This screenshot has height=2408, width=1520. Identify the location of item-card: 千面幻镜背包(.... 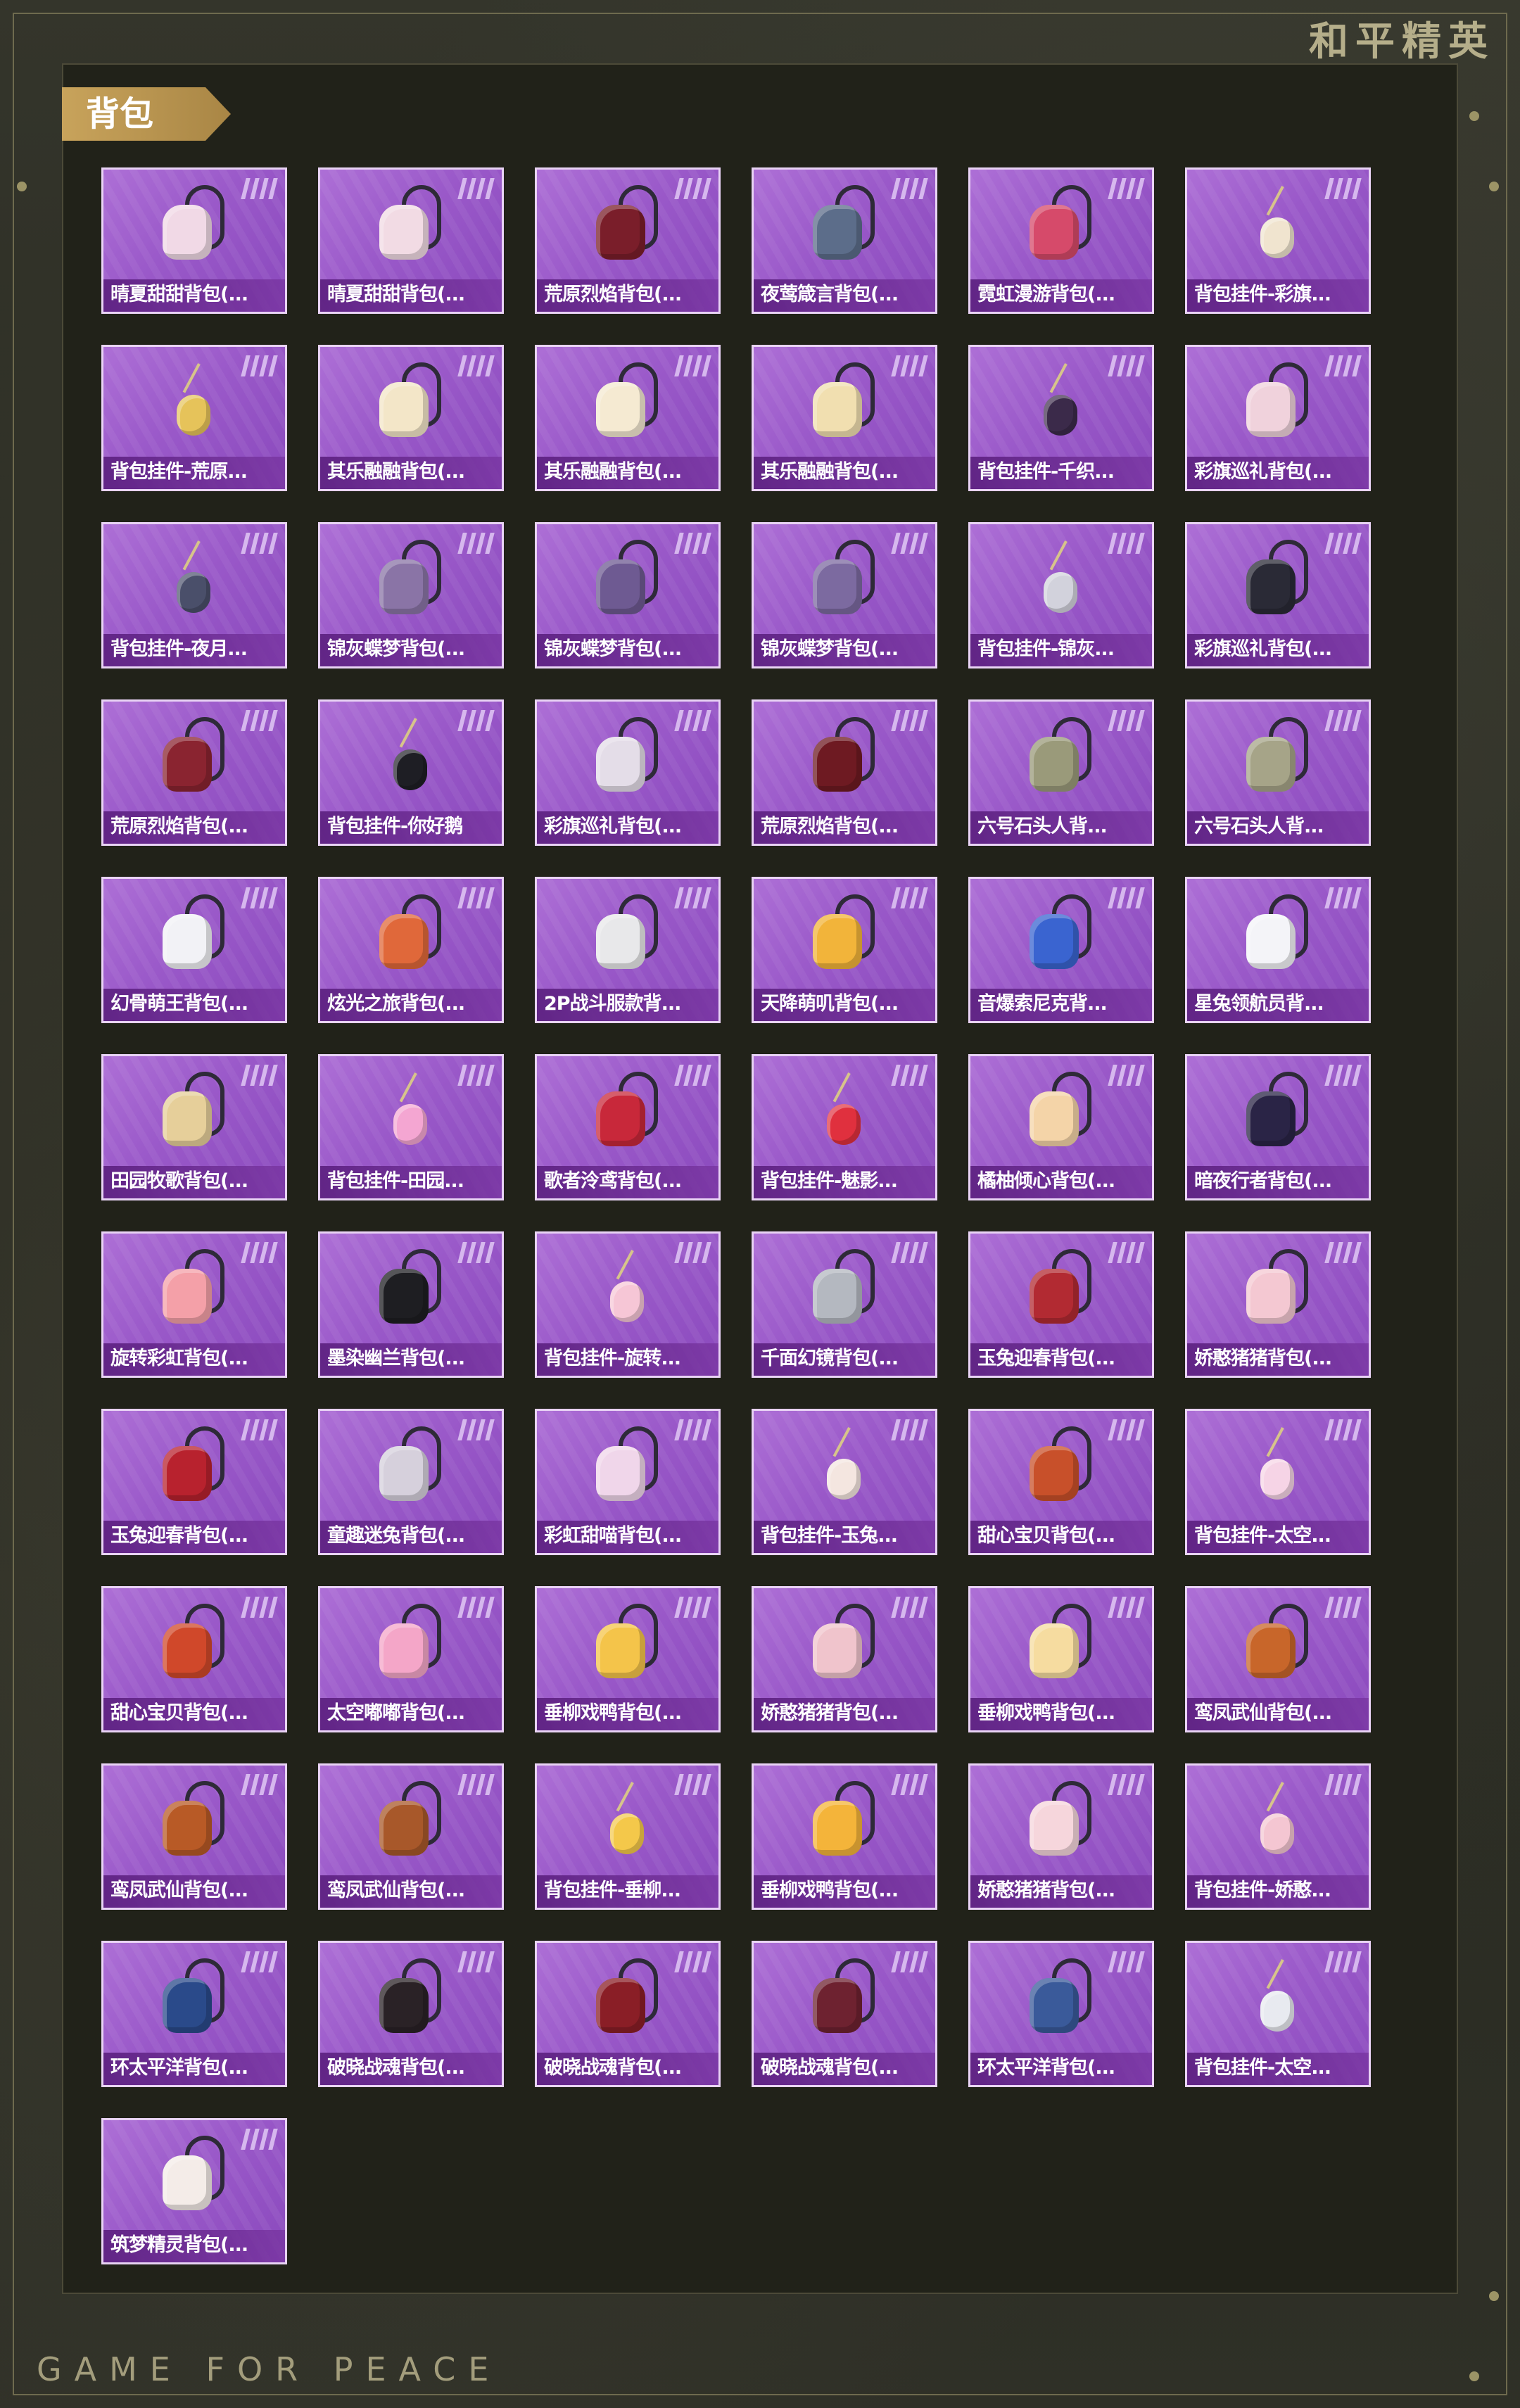
(844, 1304).